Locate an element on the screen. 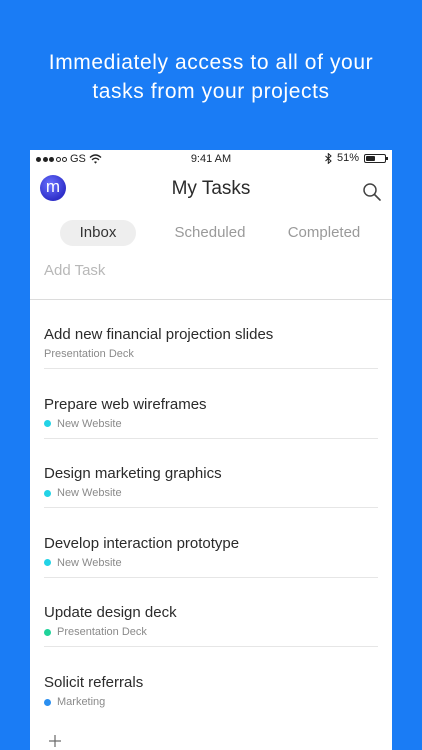 This screenshot has width=422, height=750. tab-completed: Completed is located at coordinates (324, 233).